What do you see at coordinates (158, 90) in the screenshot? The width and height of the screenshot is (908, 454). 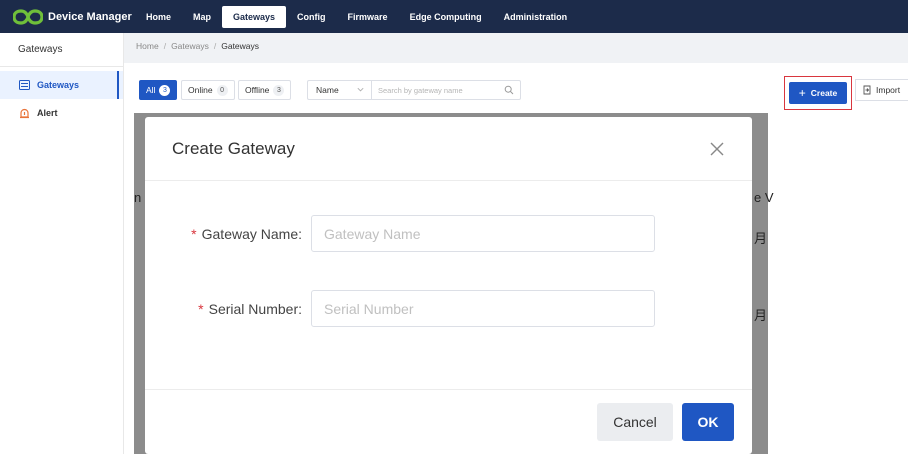 I see `filter-all-button: All 3` at bounding box center [158, 90].